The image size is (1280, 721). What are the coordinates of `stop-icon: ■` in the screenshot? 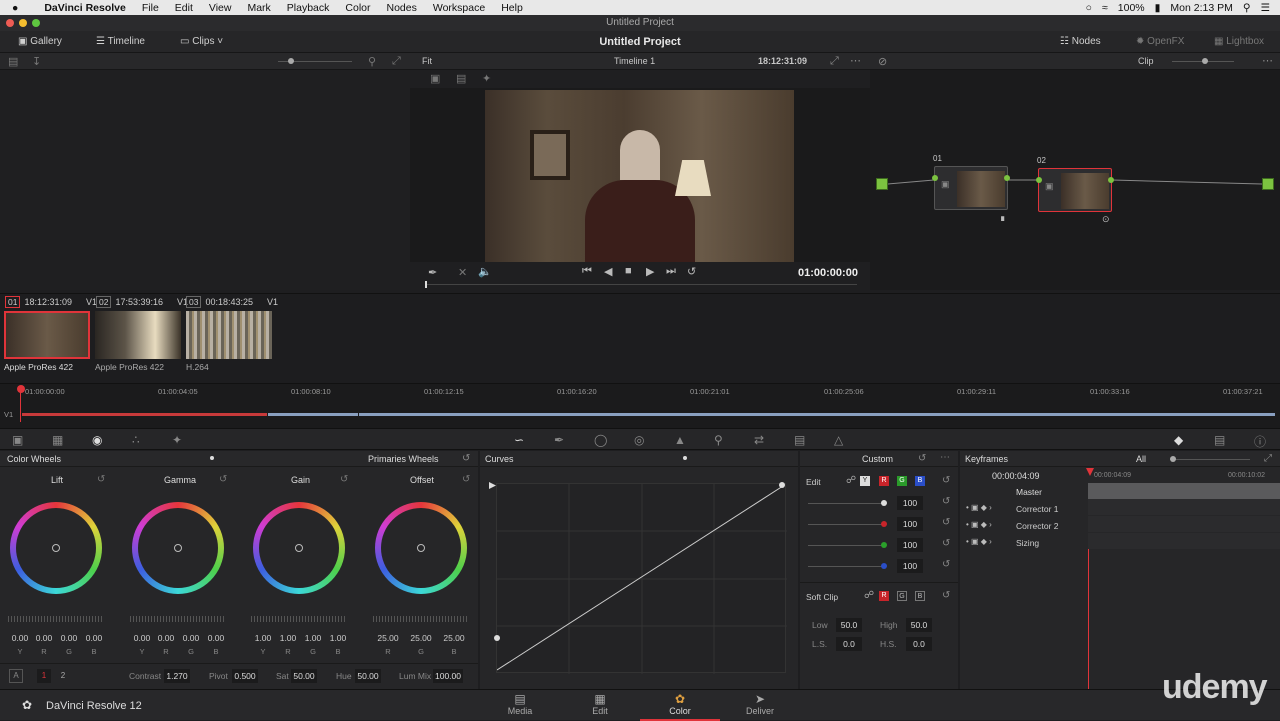 It's located at (628, 271).